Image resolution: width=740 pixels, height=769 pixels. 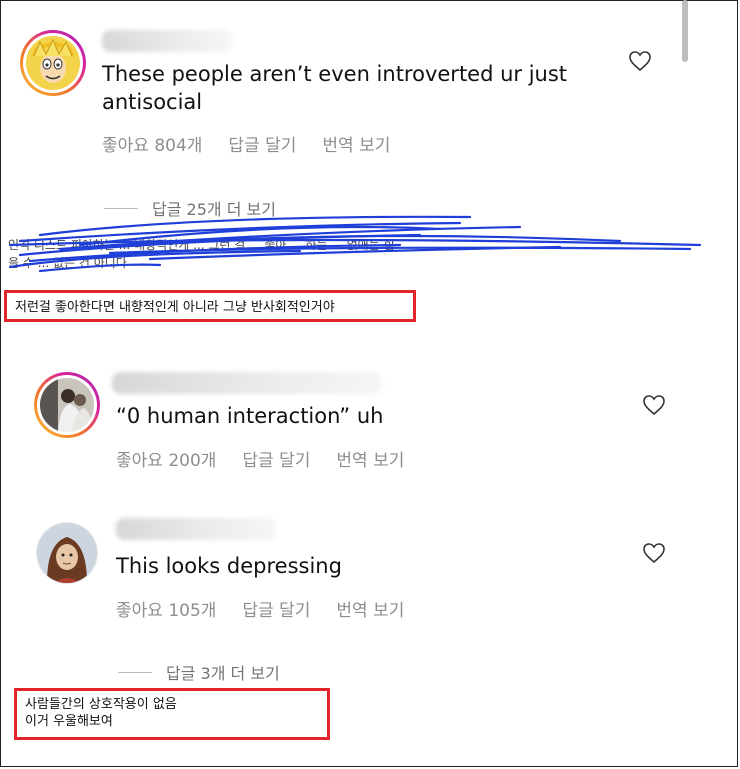 What do you see at coordinates (685, 31) in the screenshot?
I see `scrollbar` at bounding box center [685, 31].